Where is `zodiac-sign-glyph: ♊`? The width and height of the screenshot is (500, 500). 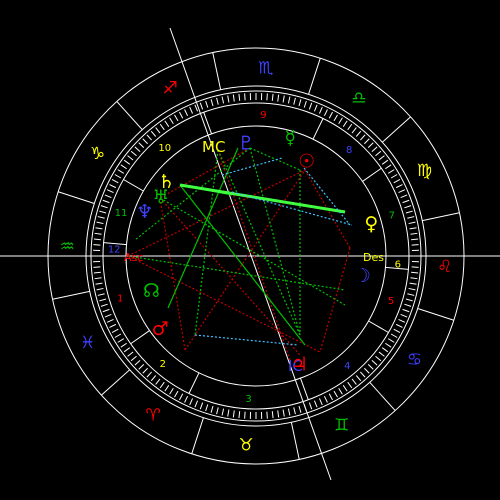 zodiac-sign-glyph: ♊ is located at coordinates (341, 425).